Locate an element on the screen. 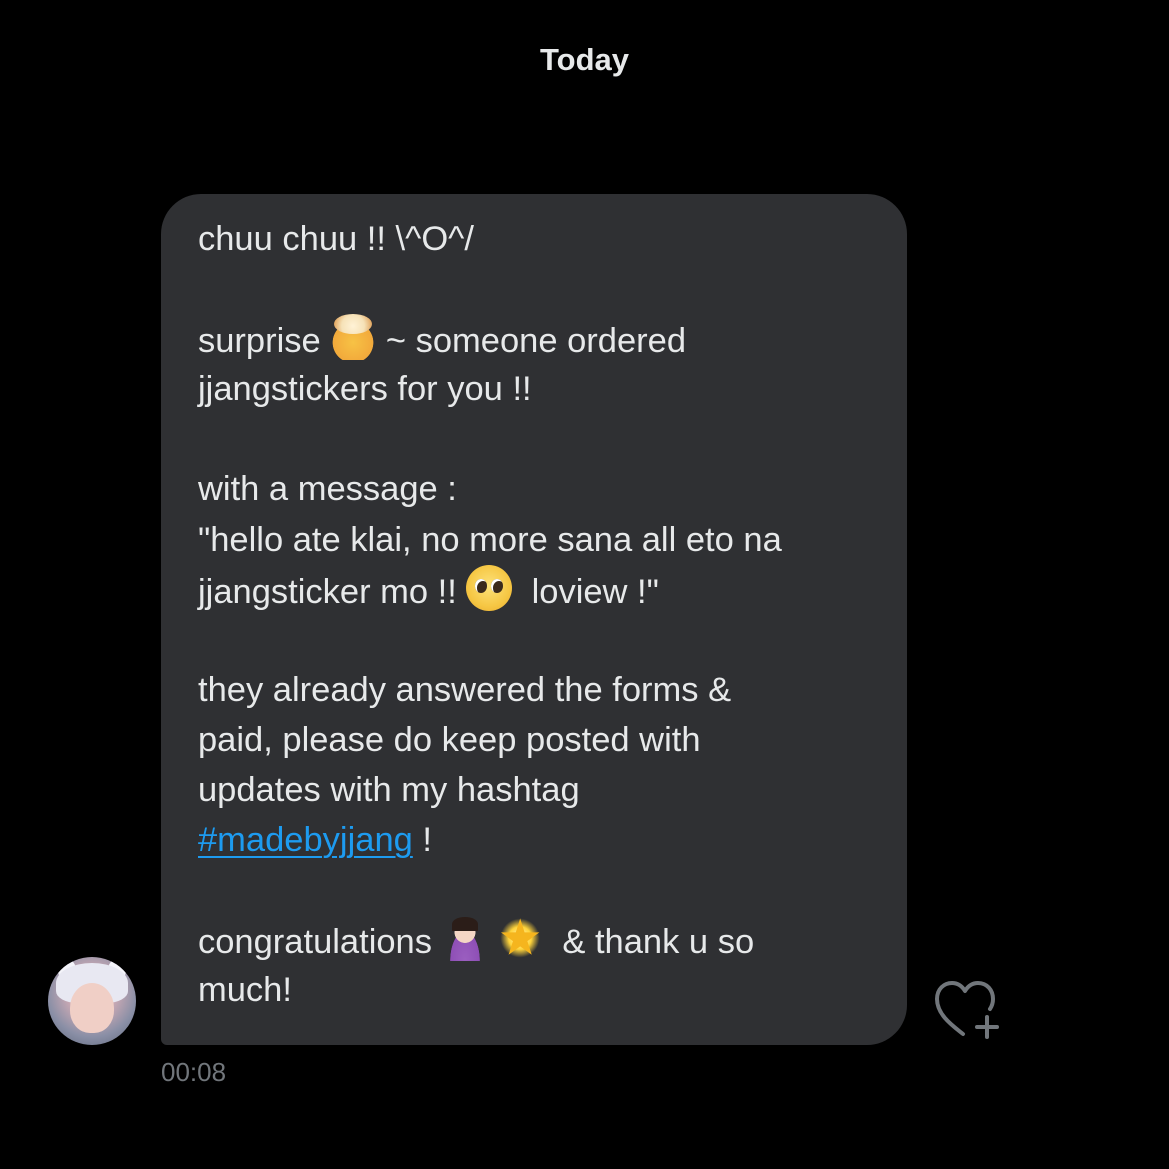 This screenshot has width=1169, height=1169. message-line: updates with my hashtag is located at coordinates (389, 790).